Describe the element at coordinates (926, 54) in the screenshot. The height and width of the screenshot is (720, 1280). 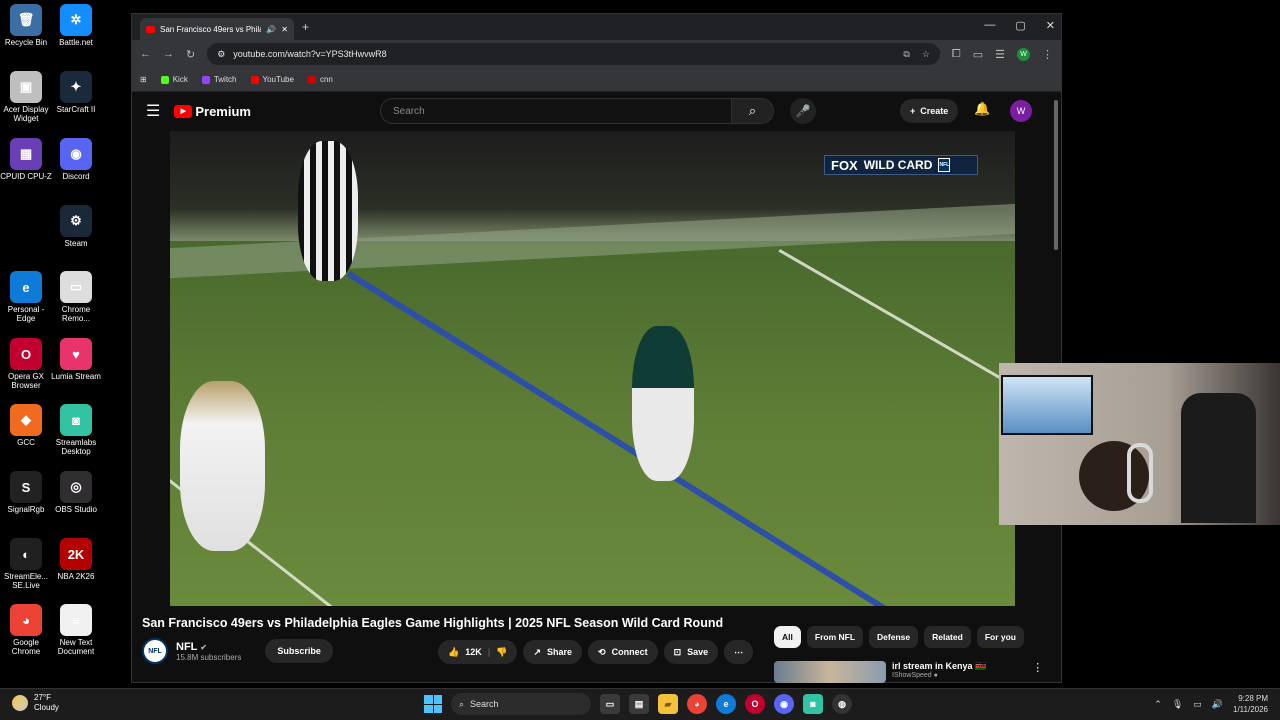
I see `bookmark-star-icon: ☆` at that location.